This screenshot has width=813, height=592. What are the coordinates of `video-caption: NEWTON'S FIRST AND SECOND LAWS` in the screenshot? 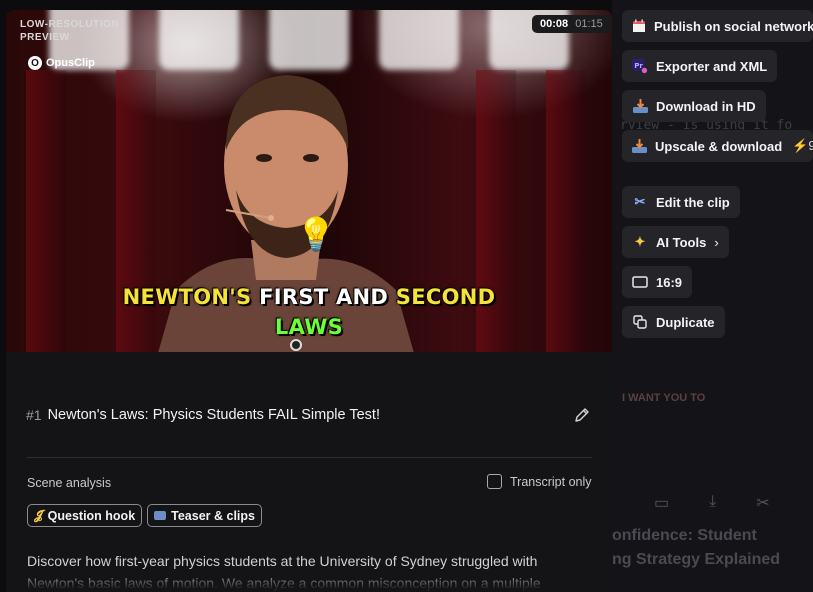 It's located at (309, 312).